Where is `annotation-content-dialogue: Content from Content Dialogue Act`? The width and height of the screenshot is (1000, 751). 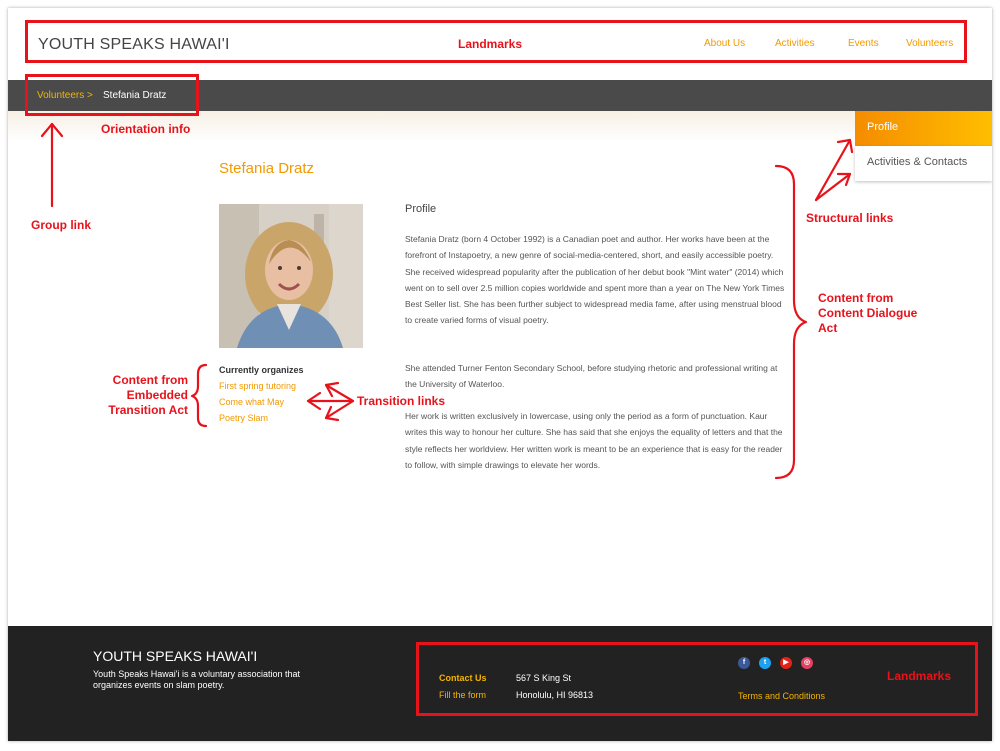 annotation-content-dialogue: Content from Content Dialogue Act is located at coordinates (868, 313).